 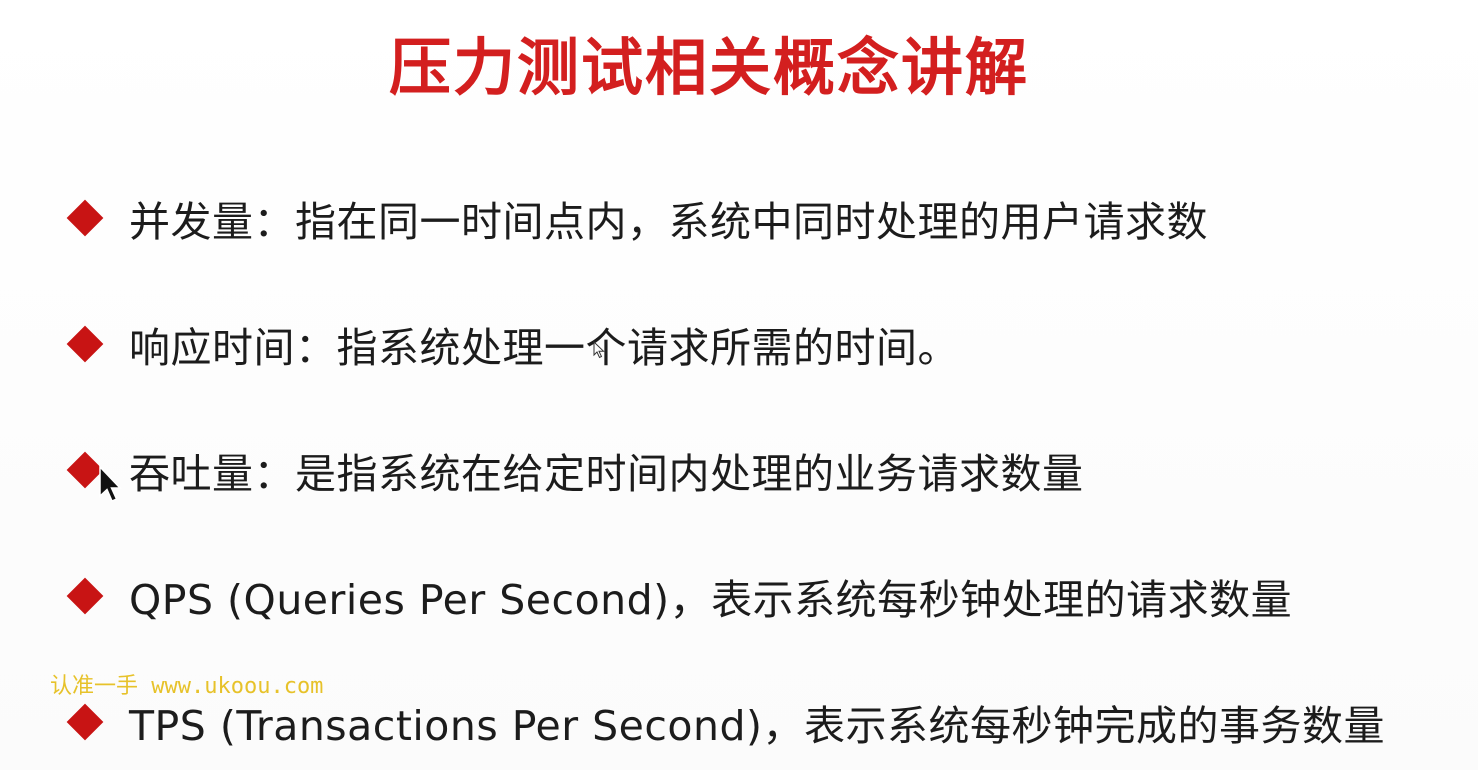 What do you see at coordinates (187, 686) in the screenshot?
I see `watermark-text: 认准一手 www.ukoou.com` at bounding box center [187, 686].